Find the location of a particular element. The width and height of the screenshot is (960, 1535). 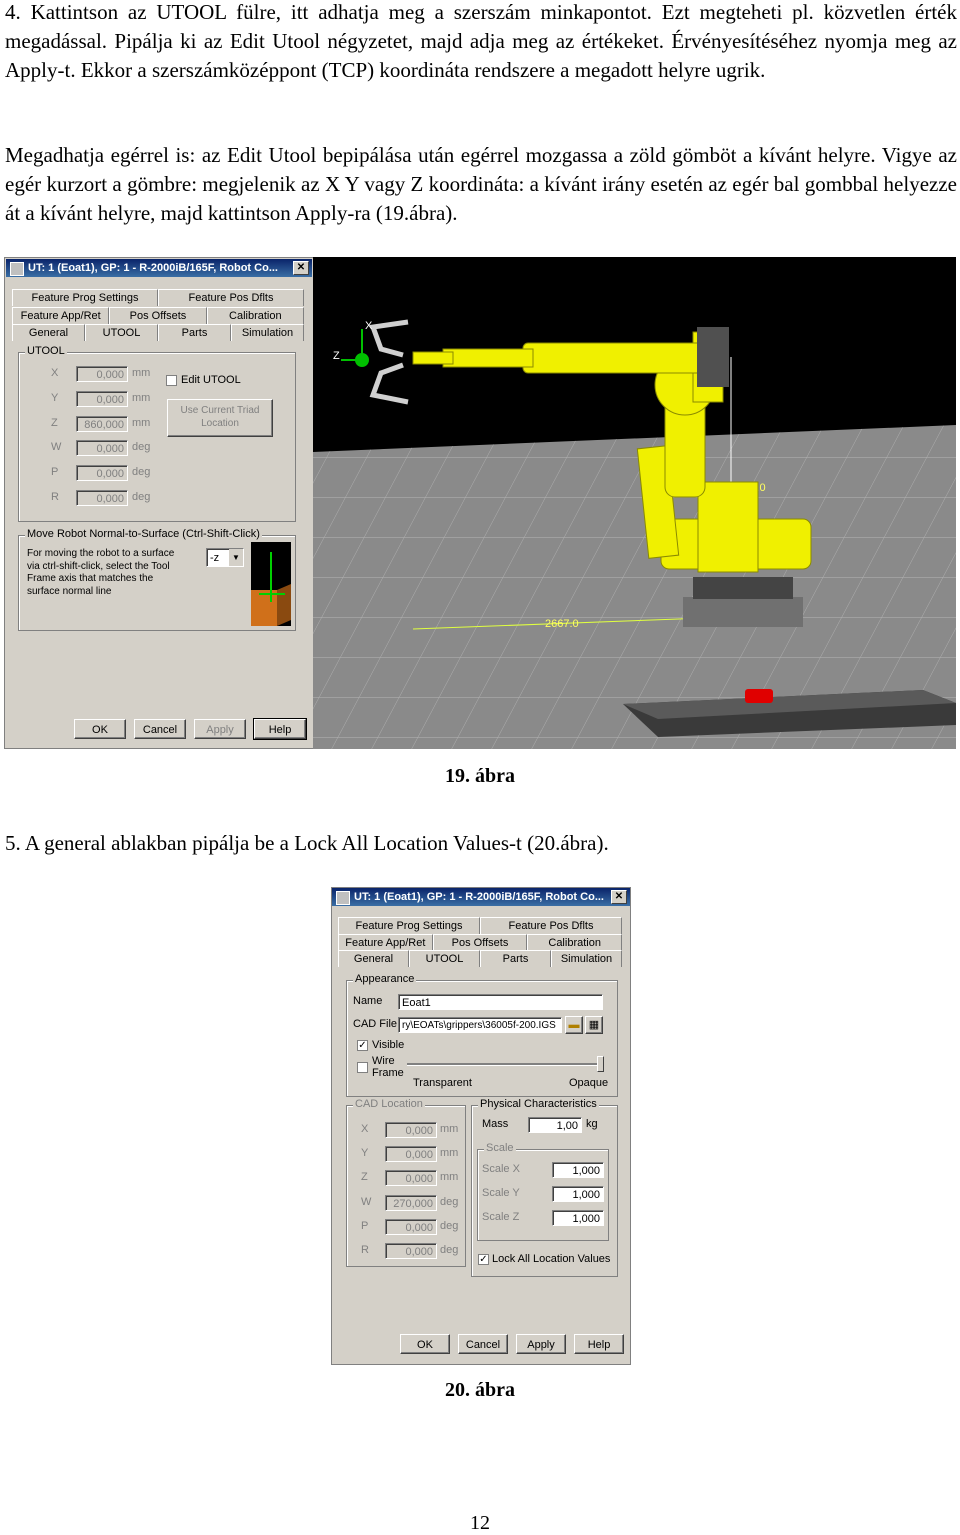

figure-19-caption: 19. ábra is located at coordinates (480, 776).